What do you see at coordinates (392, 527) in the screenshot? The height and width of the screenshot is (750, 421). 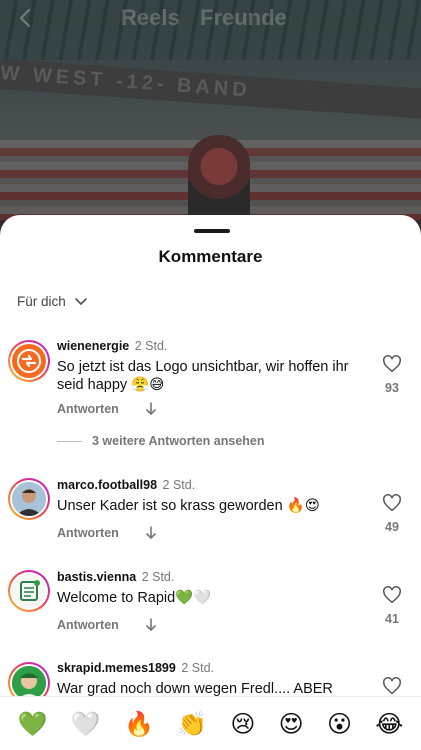 I see `like-count: 49` at bounding box center [392, 527].